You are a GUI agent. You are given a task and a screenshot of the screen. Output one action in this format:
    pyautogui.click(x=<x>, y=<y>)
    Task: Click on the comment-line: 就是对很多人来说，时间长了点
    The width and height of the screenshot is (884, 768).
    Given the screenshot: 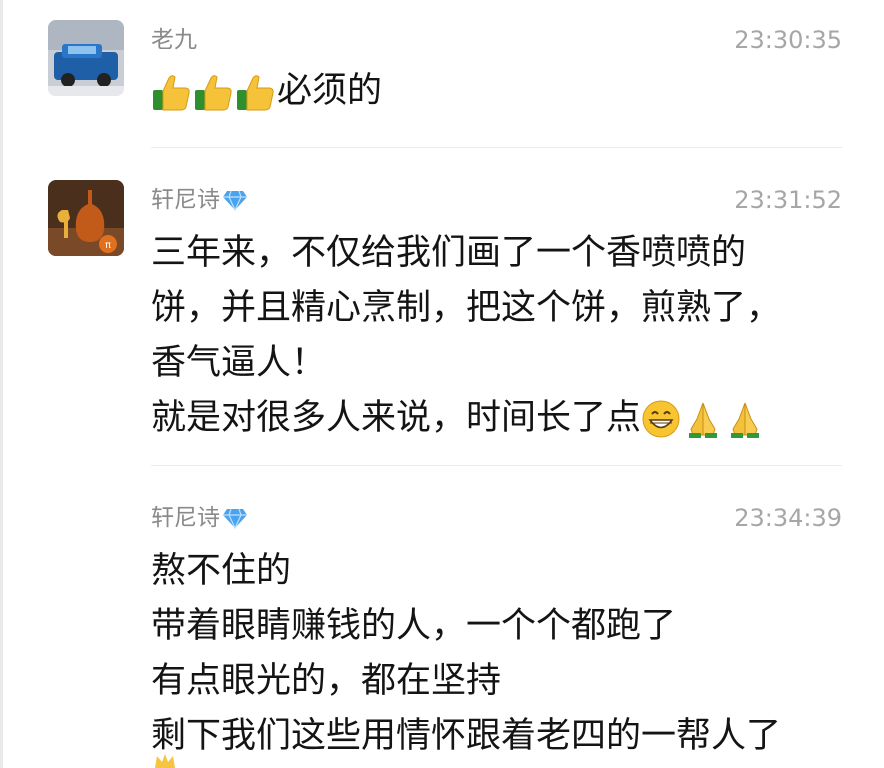 What is the action you would take?
    pyautogui.click(x=466, y=418)
    